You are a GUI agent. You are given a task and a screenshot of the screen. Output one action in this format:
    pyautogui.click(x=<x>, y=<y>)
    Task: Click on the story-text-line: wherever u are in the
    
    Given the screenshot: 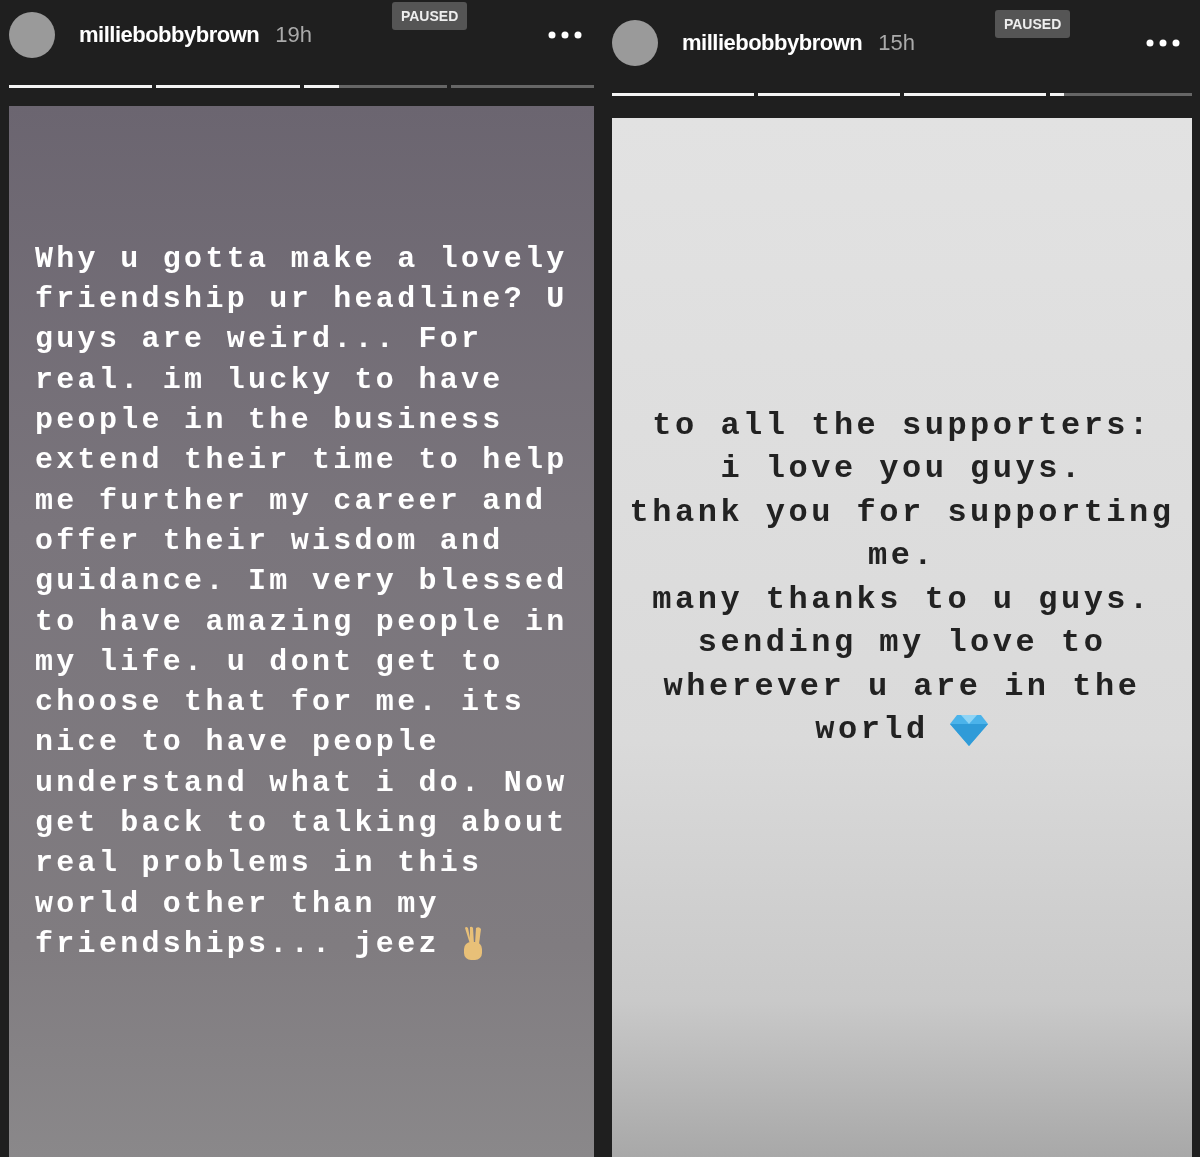 What is the action you would take?
    pyautogui.click(x=902, y=686)
    